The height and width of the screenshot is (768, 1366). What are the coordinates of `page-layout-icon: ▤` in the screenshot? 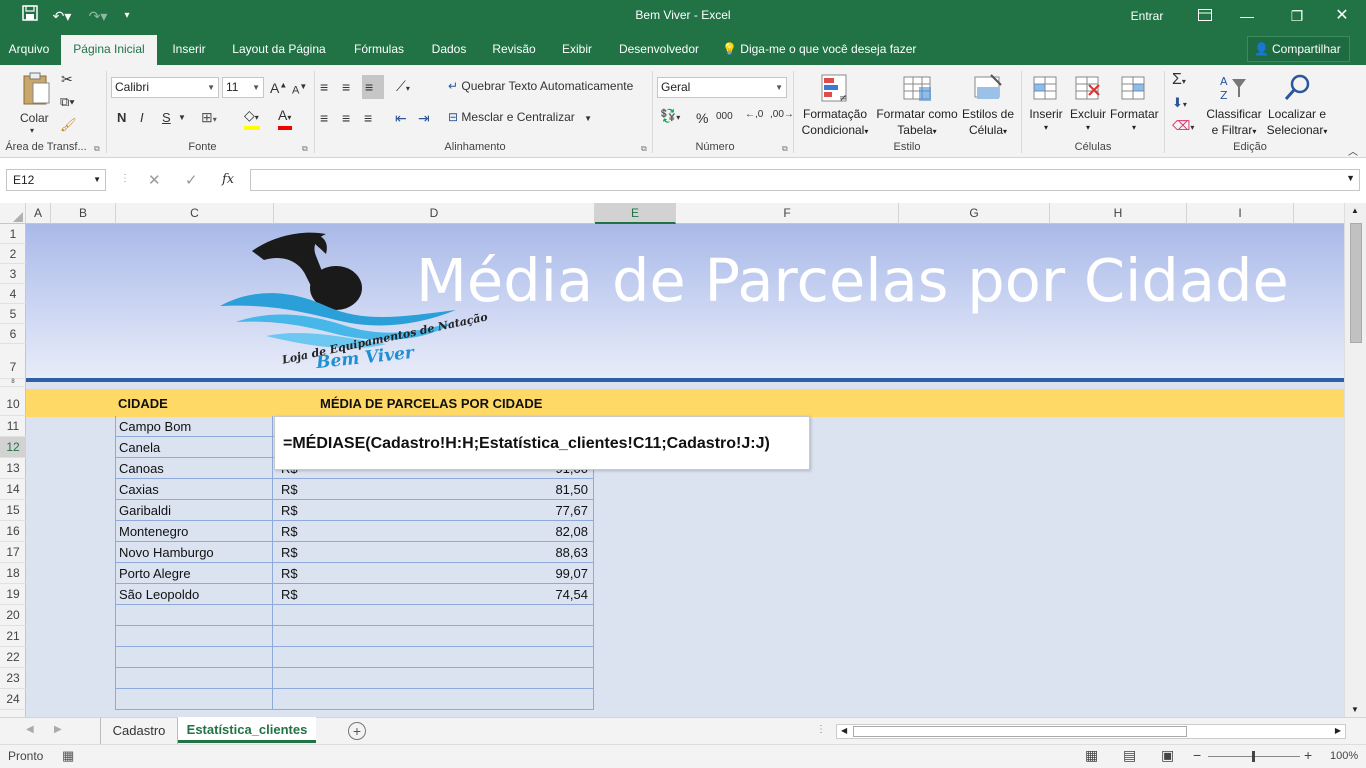 It's located at (1129, 755).